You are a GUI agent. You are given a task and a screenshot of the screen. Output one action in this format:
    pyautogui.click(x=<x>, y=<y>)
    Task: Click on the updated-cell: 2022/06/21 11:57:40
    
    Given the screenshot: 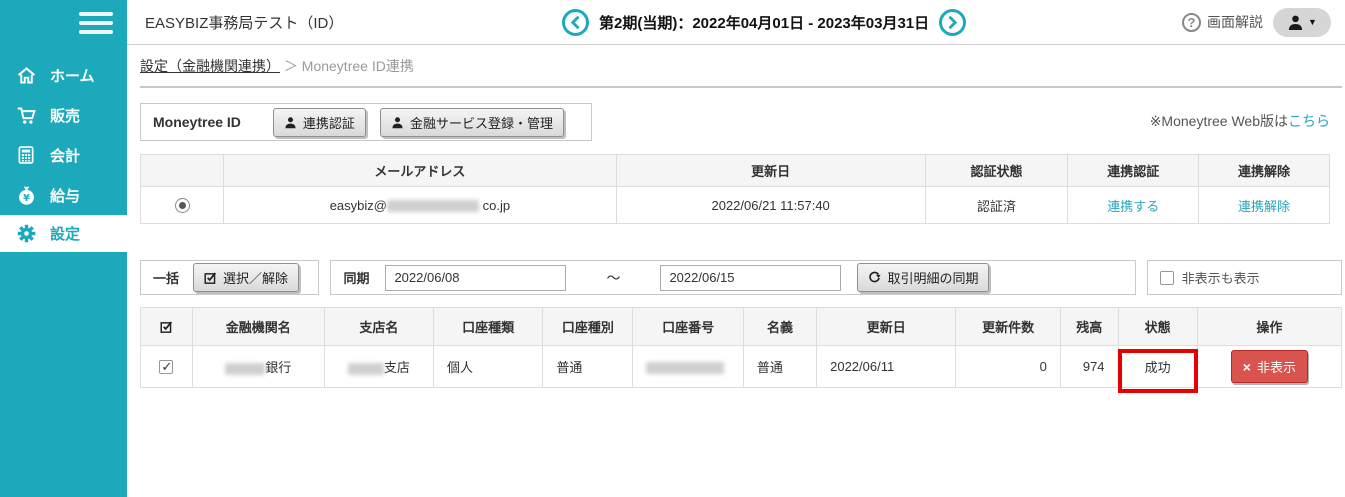 What is the action you would take?
    pyautogui.click(x=770, y=205)
    